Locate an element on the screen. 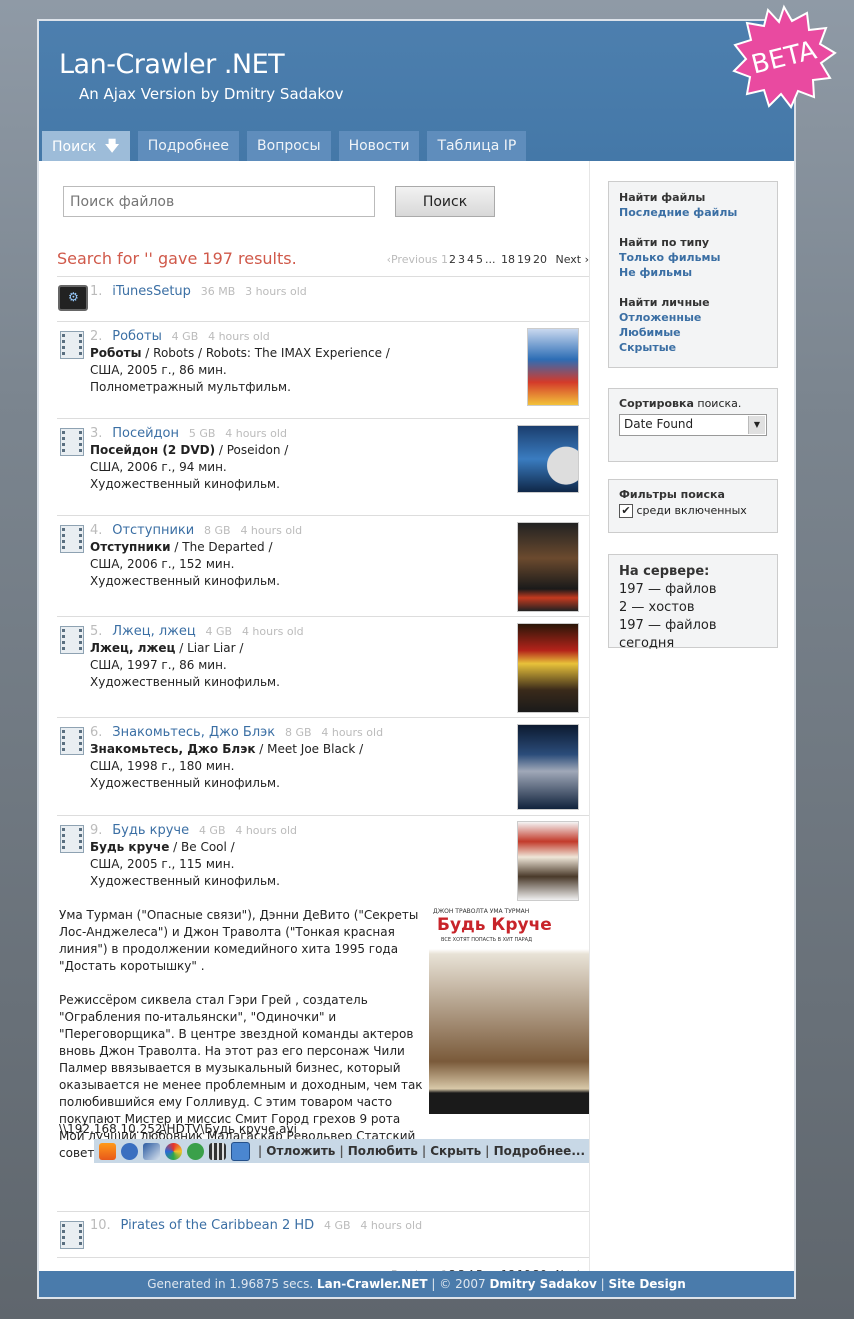 The height and width of the screenshot is (1319, 854). item-title-link: Посейдон is located at coordinates (145, 433).